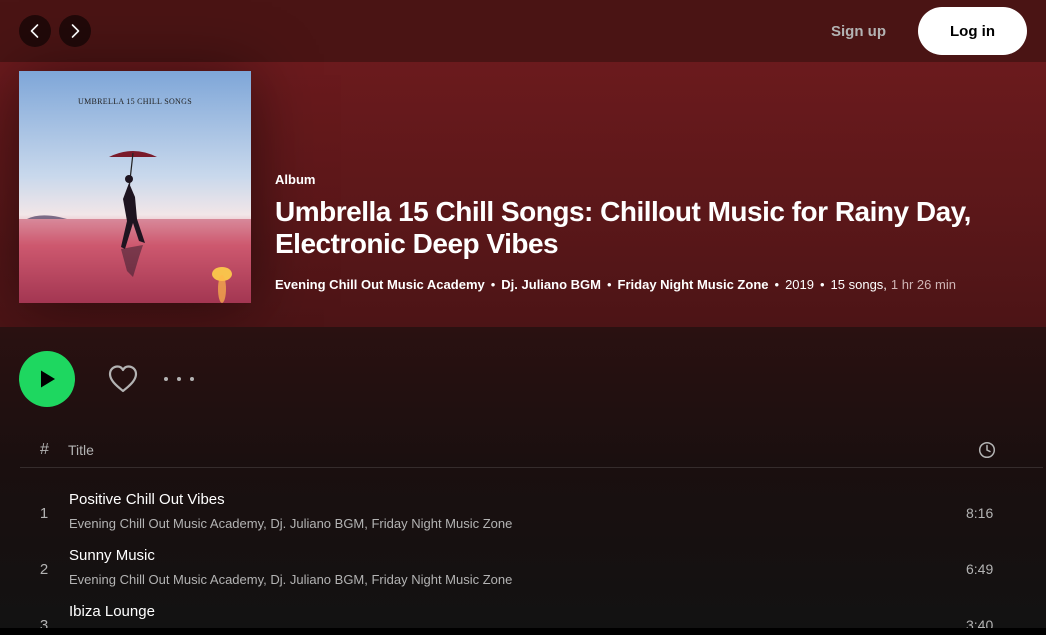  Describe the element at coordinates (693, 284) in the screenshot. I see `artist-link: Friday Night Music Zone` at that location.